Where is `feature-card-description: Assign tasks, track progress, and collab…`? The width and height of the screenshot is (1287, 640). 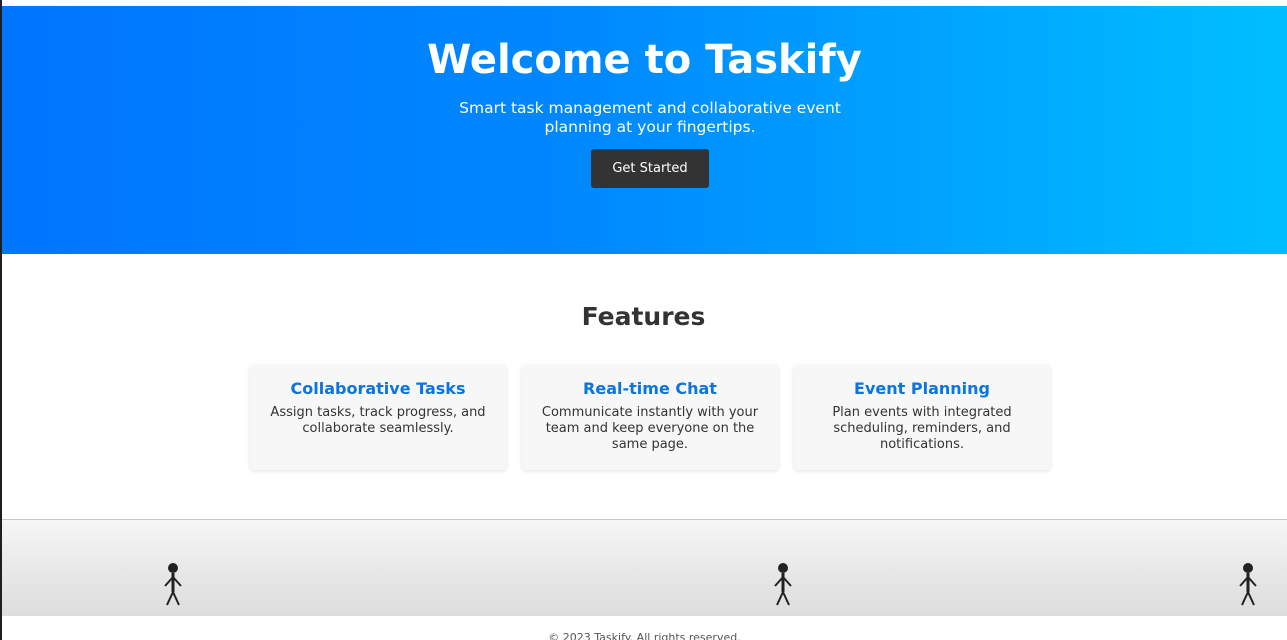
feature-card-description: Assign tasks, track progress, and collab… is located at coordinates (378, 420).